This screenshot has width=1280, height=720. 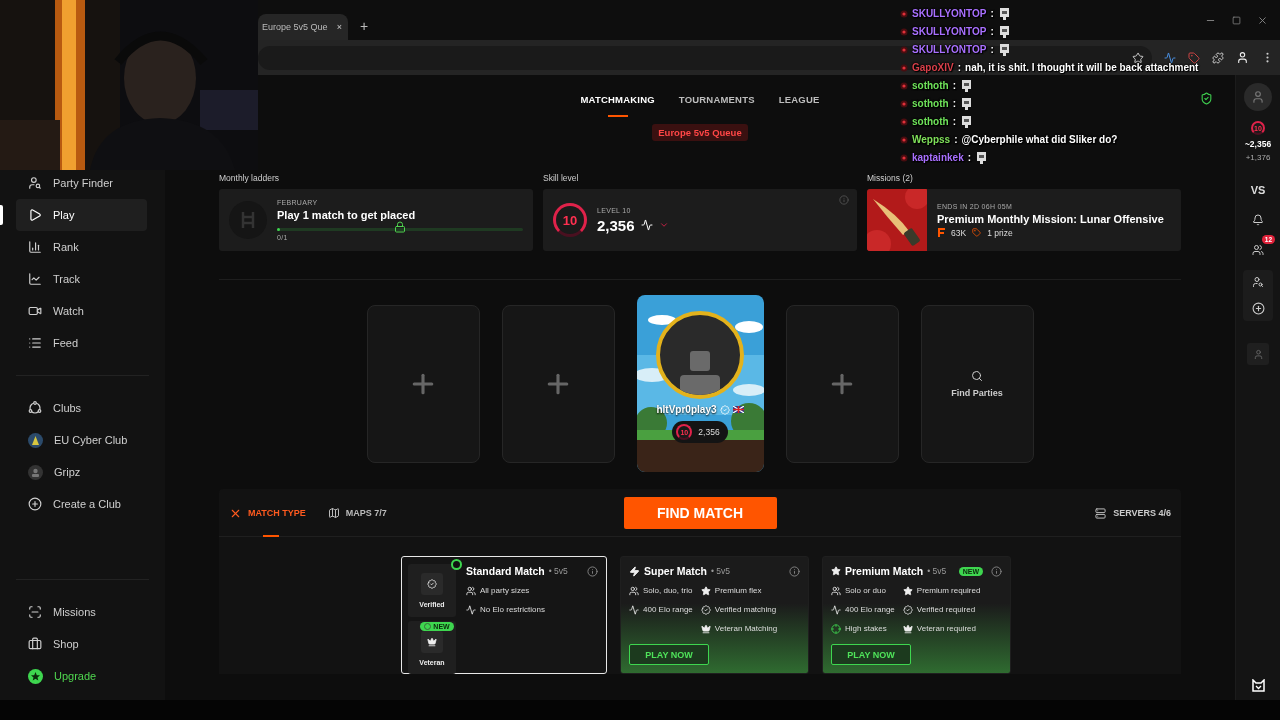 I want to click on sidebar-item: EU Cyber Club, so click(x=81, y=440).